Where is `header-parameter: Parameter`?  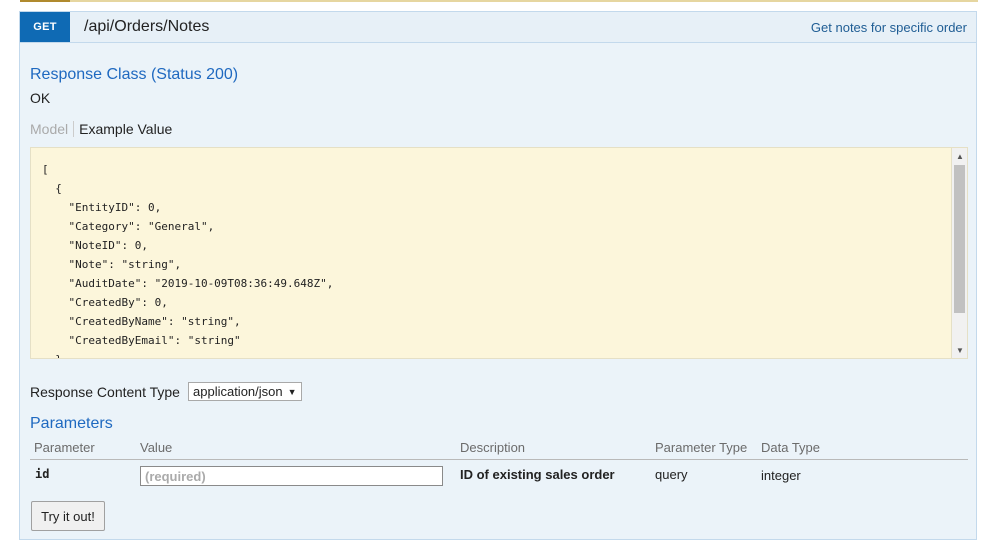 header-parameter: Parameter is located at coordinates (64, 447).